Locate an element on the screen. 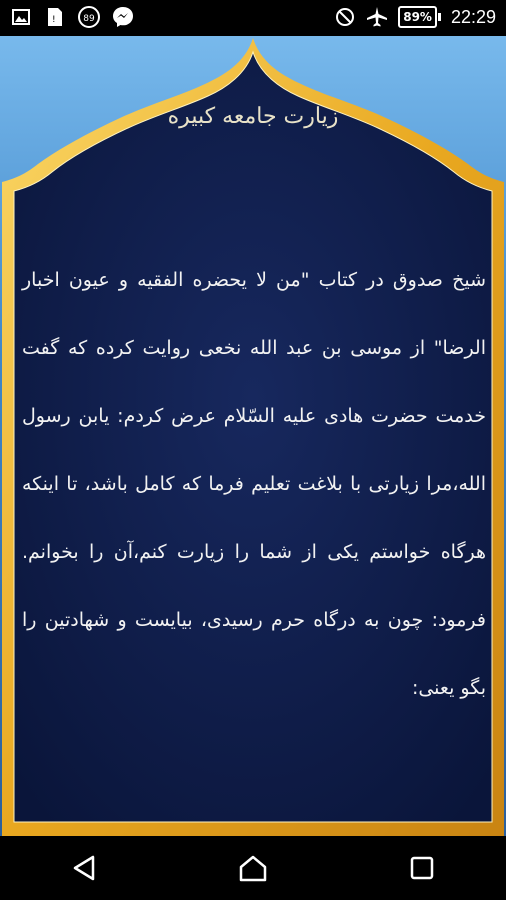  sim-icon: ! is located at coordinates (55, 17).